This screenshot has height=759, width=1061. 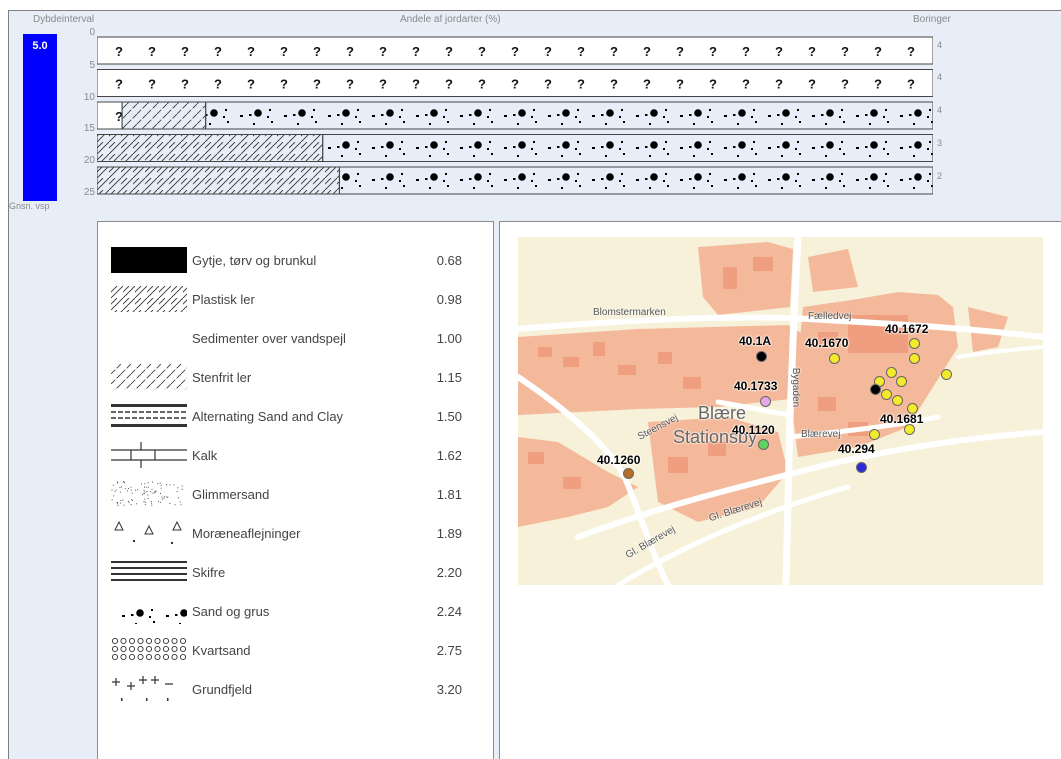 I want to click on profile-segment-stenfrit-ler, so click(x=164, y=115).